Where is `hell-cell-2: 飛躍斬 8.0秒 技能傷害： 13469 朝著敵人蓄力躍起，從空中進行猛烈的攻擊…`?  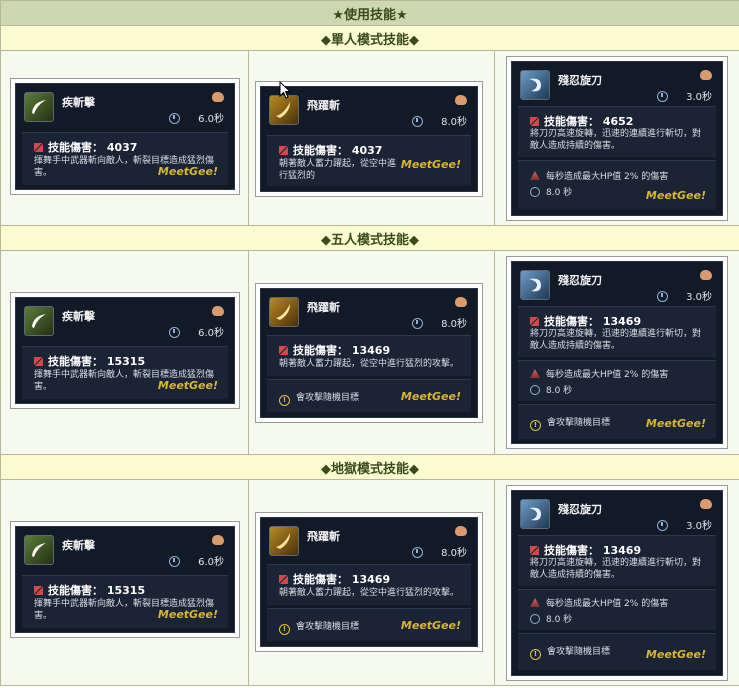 hell-cell-2: 飛躍斬 8.0秒 技能傷害： 13469 朝著敵人蓄力躍起，從空中進行猛烈的攻擊… is located at coordinates (371, 582).